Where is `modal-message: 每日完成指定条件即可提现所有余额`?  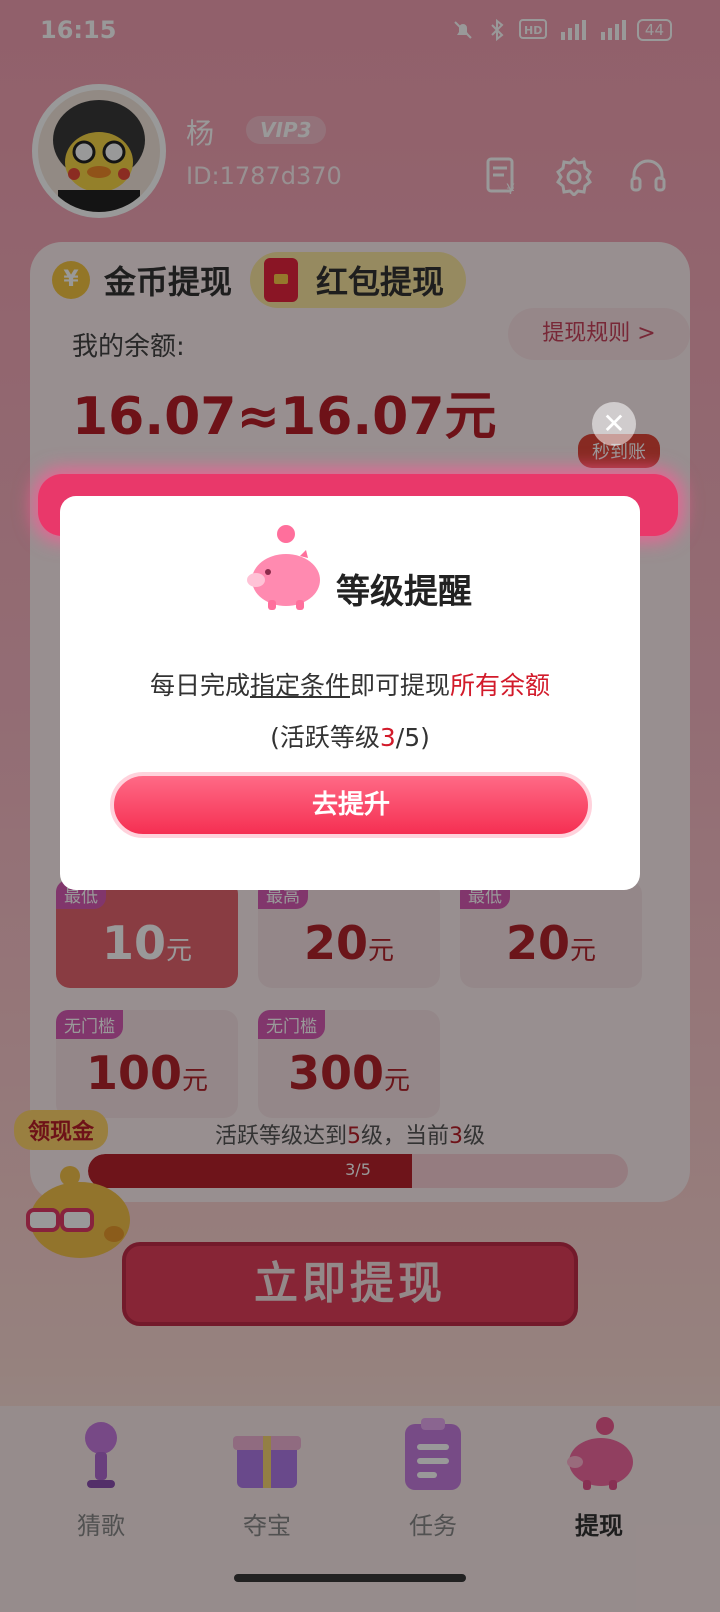
modal-message: 每日完成指定条件即可提现所有余额 is located at coordinates (350, 685).